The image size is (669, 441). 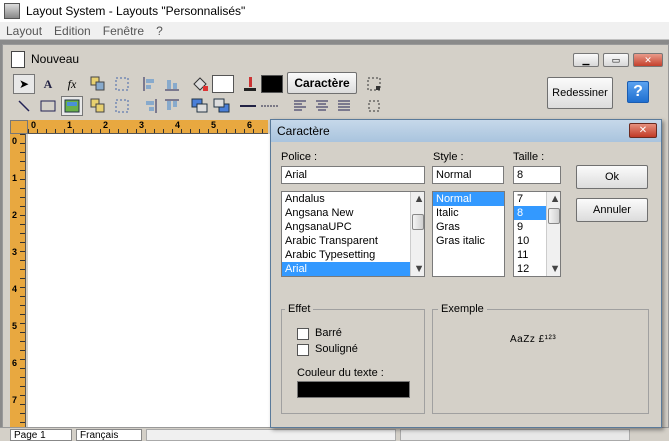 I want to click on annuler-button: Annuler, so click(x=612, y=210).